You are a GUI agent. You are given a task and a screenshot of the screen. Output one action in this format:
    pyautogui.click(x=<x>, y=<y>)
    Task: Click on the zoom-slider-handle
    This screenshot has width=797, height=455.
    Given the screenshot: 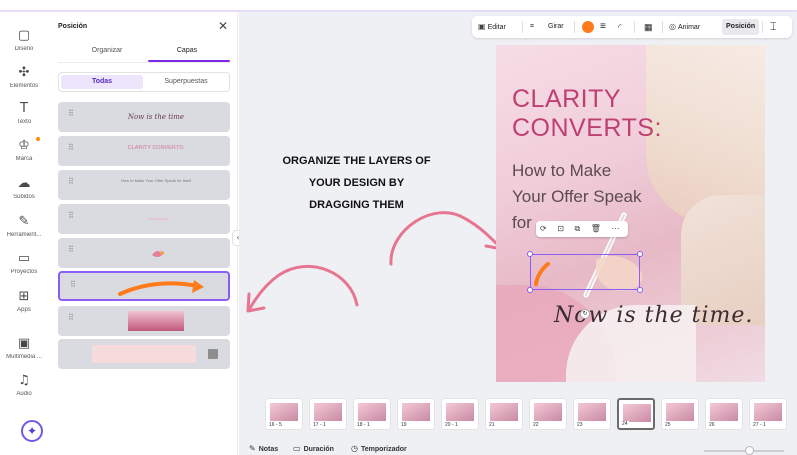 What is the action you would take?
    pyautogui.click(x=749, y=450)
    